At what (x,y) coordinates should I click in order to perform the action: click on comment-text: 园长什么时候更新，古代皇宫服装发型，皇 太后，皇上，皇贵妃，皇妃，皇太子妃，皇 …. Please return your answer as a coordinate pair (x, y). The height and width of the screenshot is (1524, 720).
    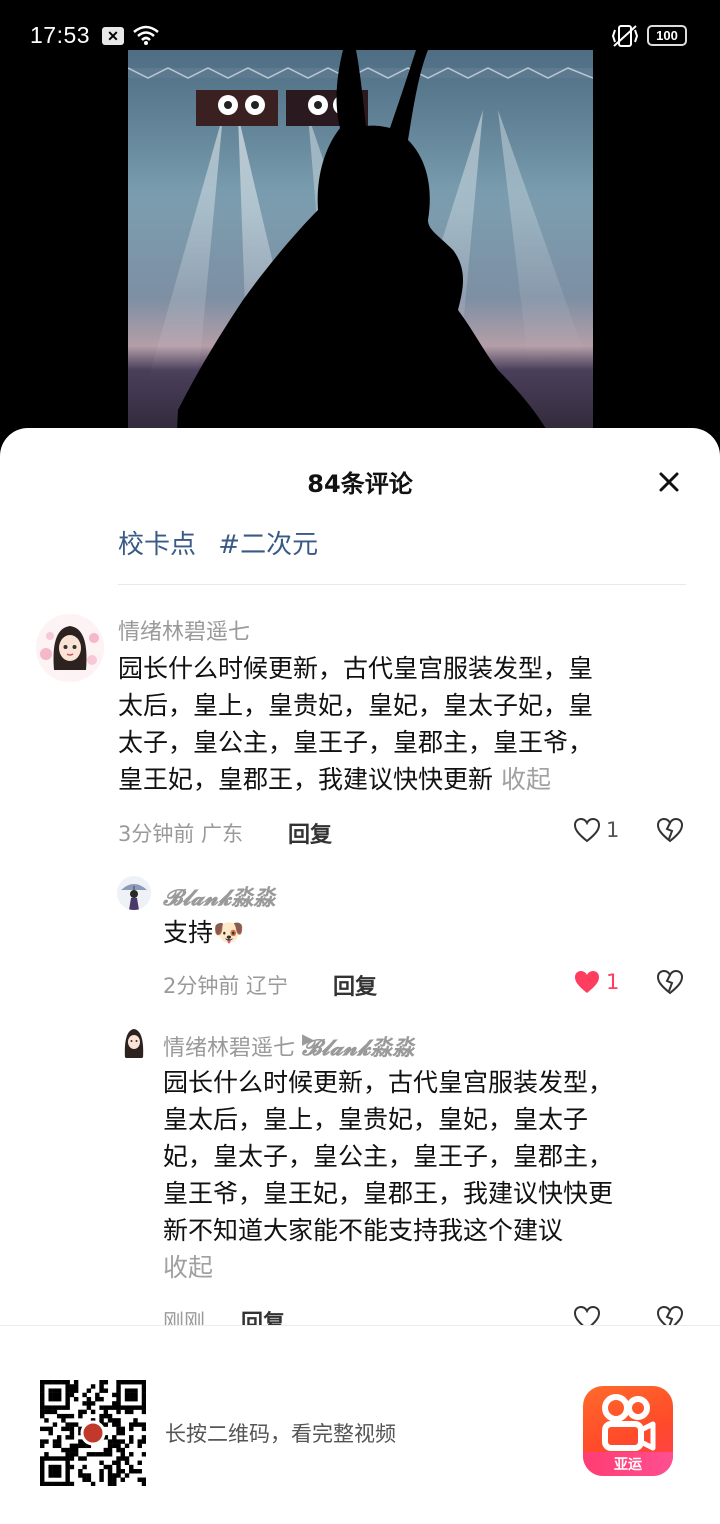
    Looking at the image, I should click on (398, 724).